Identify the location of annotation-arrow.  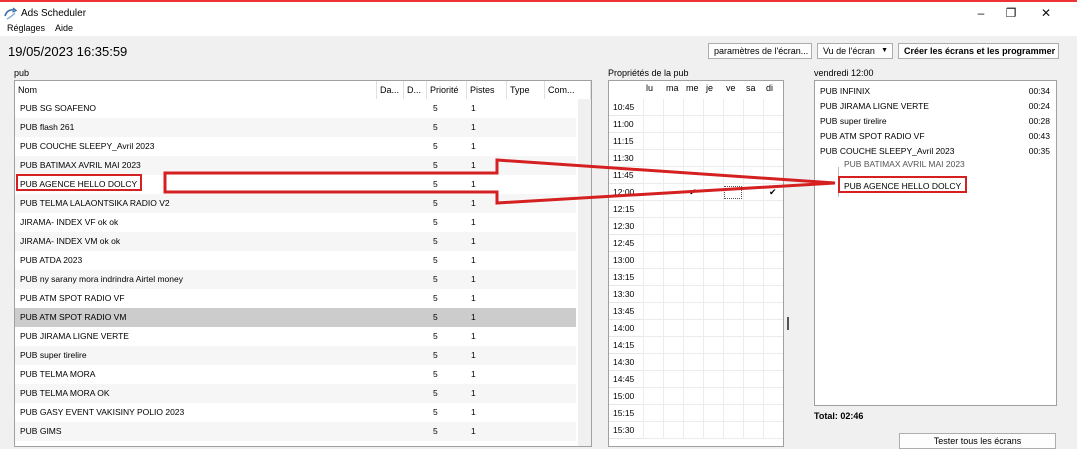
(499, 181).